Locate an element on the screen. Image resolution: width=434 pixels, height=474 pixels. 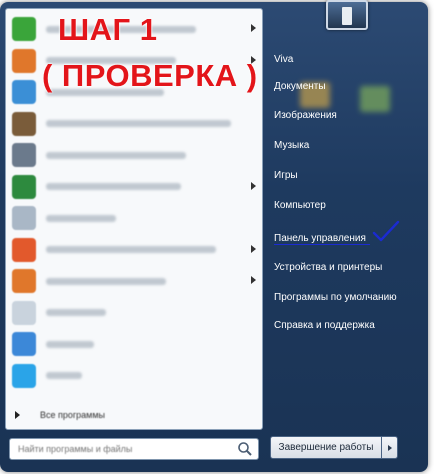
right-menu-item: Компьютер is located at coordinates (343, 205).